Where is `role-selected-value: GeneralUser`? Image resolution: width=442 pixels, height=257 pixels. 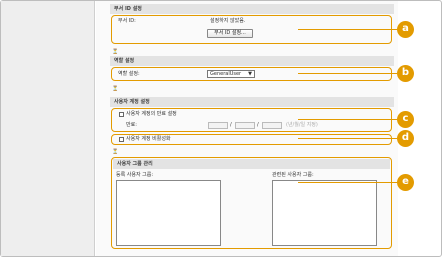 role-selected-value: GeneralUser is located at coordinates (226, 74).